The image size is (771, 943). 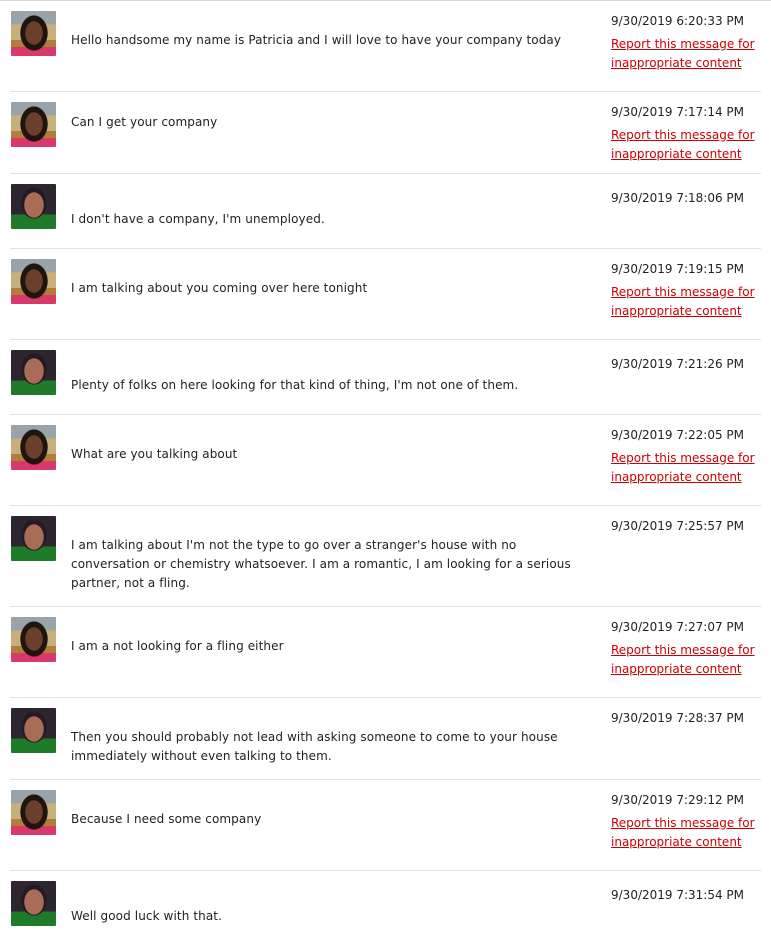 What do you see at coordinates (678, 800) in the screenshot?
I see `message-timestamp: 9/30/2019 7:29:12 PM` at bounding box center [678, 800].